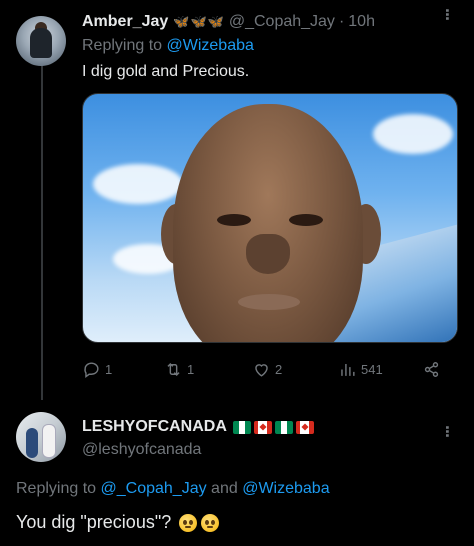  What do you see at coordinates (282, 22) in the screenshot?
I see `user-handle: @_Copah_Jay` at bounding box center [282, 22].